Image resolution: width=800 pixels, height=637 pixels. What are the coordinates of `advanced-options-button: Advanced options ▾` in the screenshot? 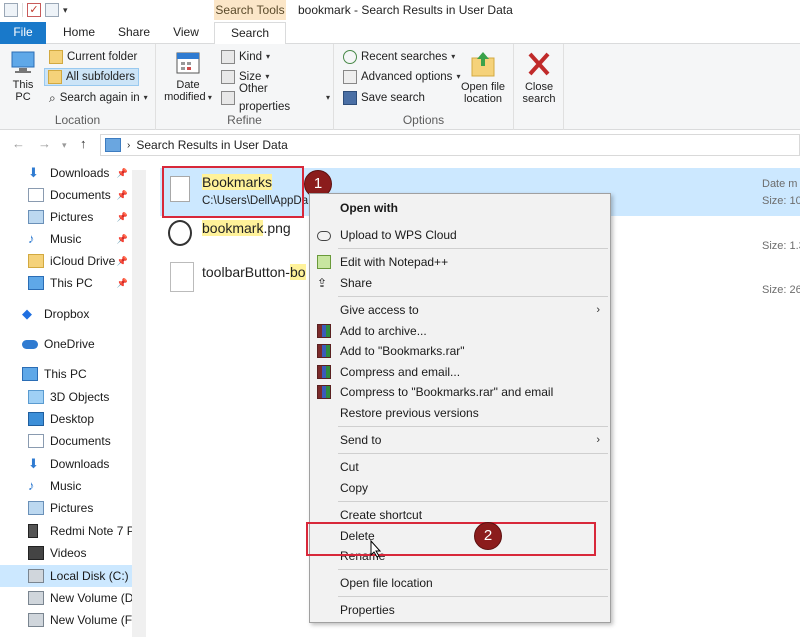 It's located at (401, 77).